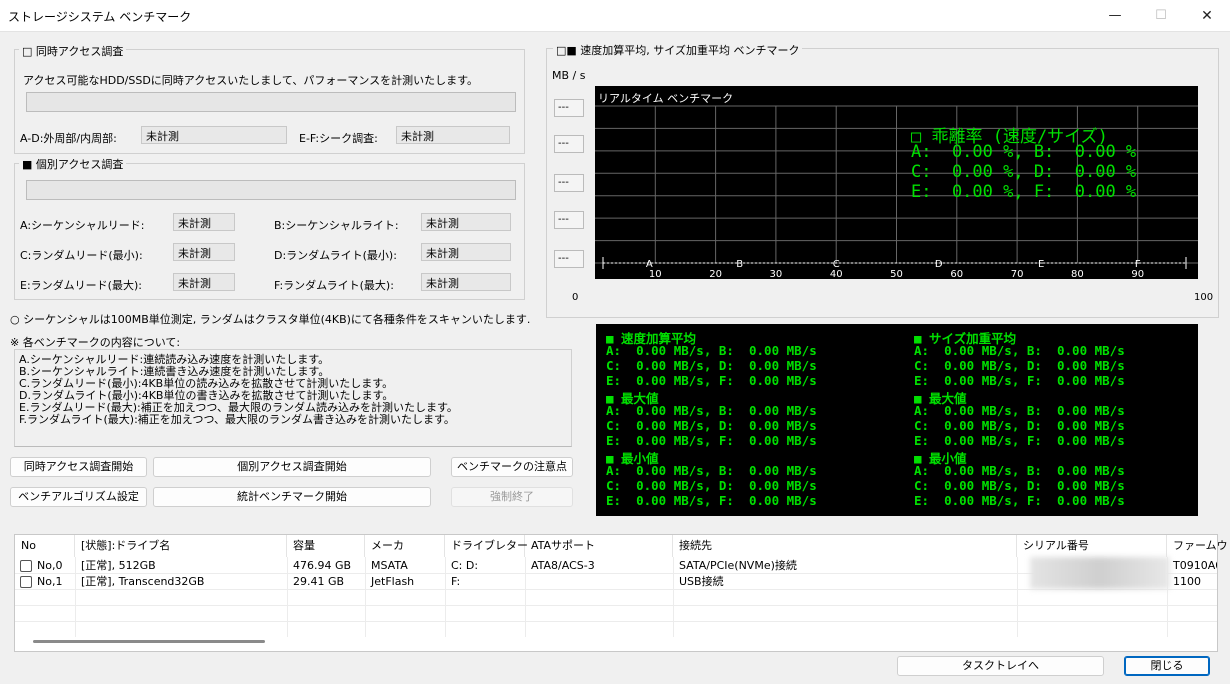 The image size is (1230, 684). Describe the element at coordinates (776, 274) in the screenshot. I see `x-tick-label: 30` at that location.